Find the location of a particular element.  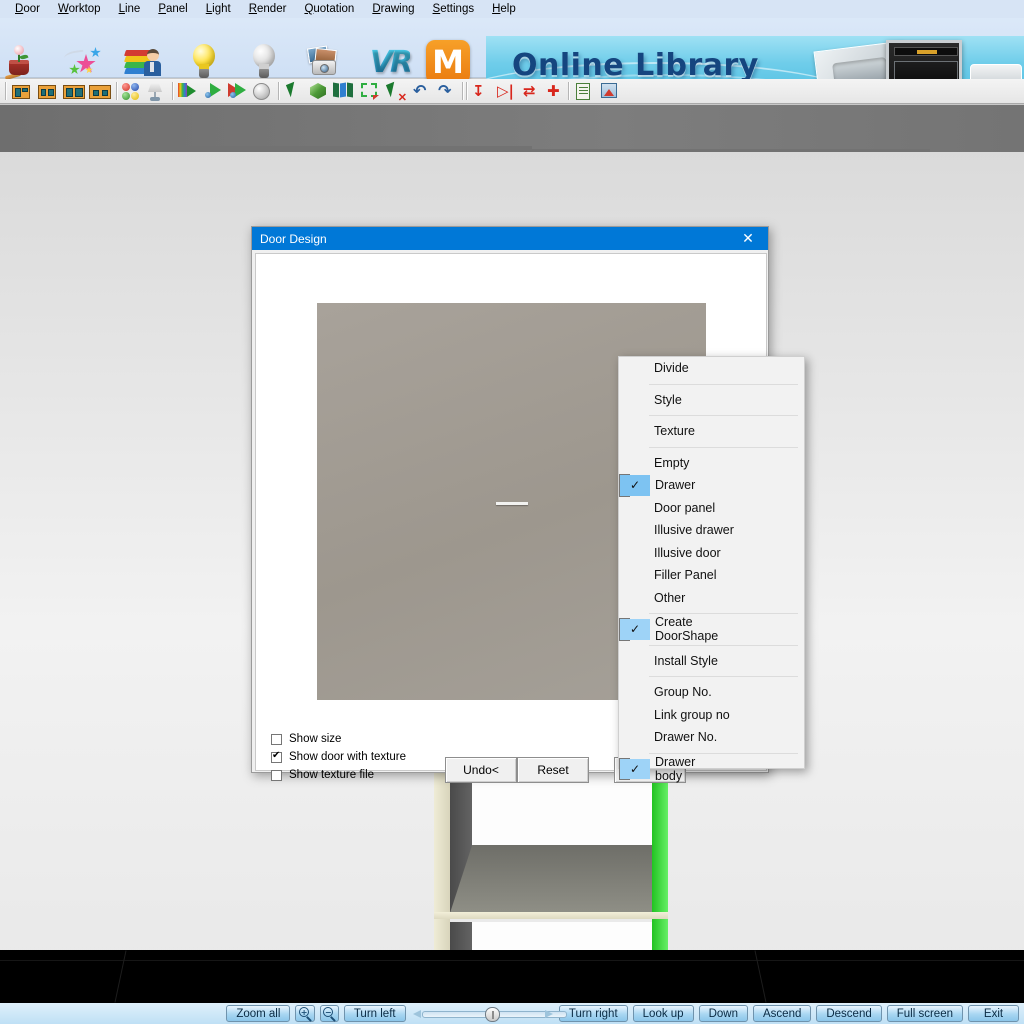

slider-thumb is located at coordinates (492, 1014).